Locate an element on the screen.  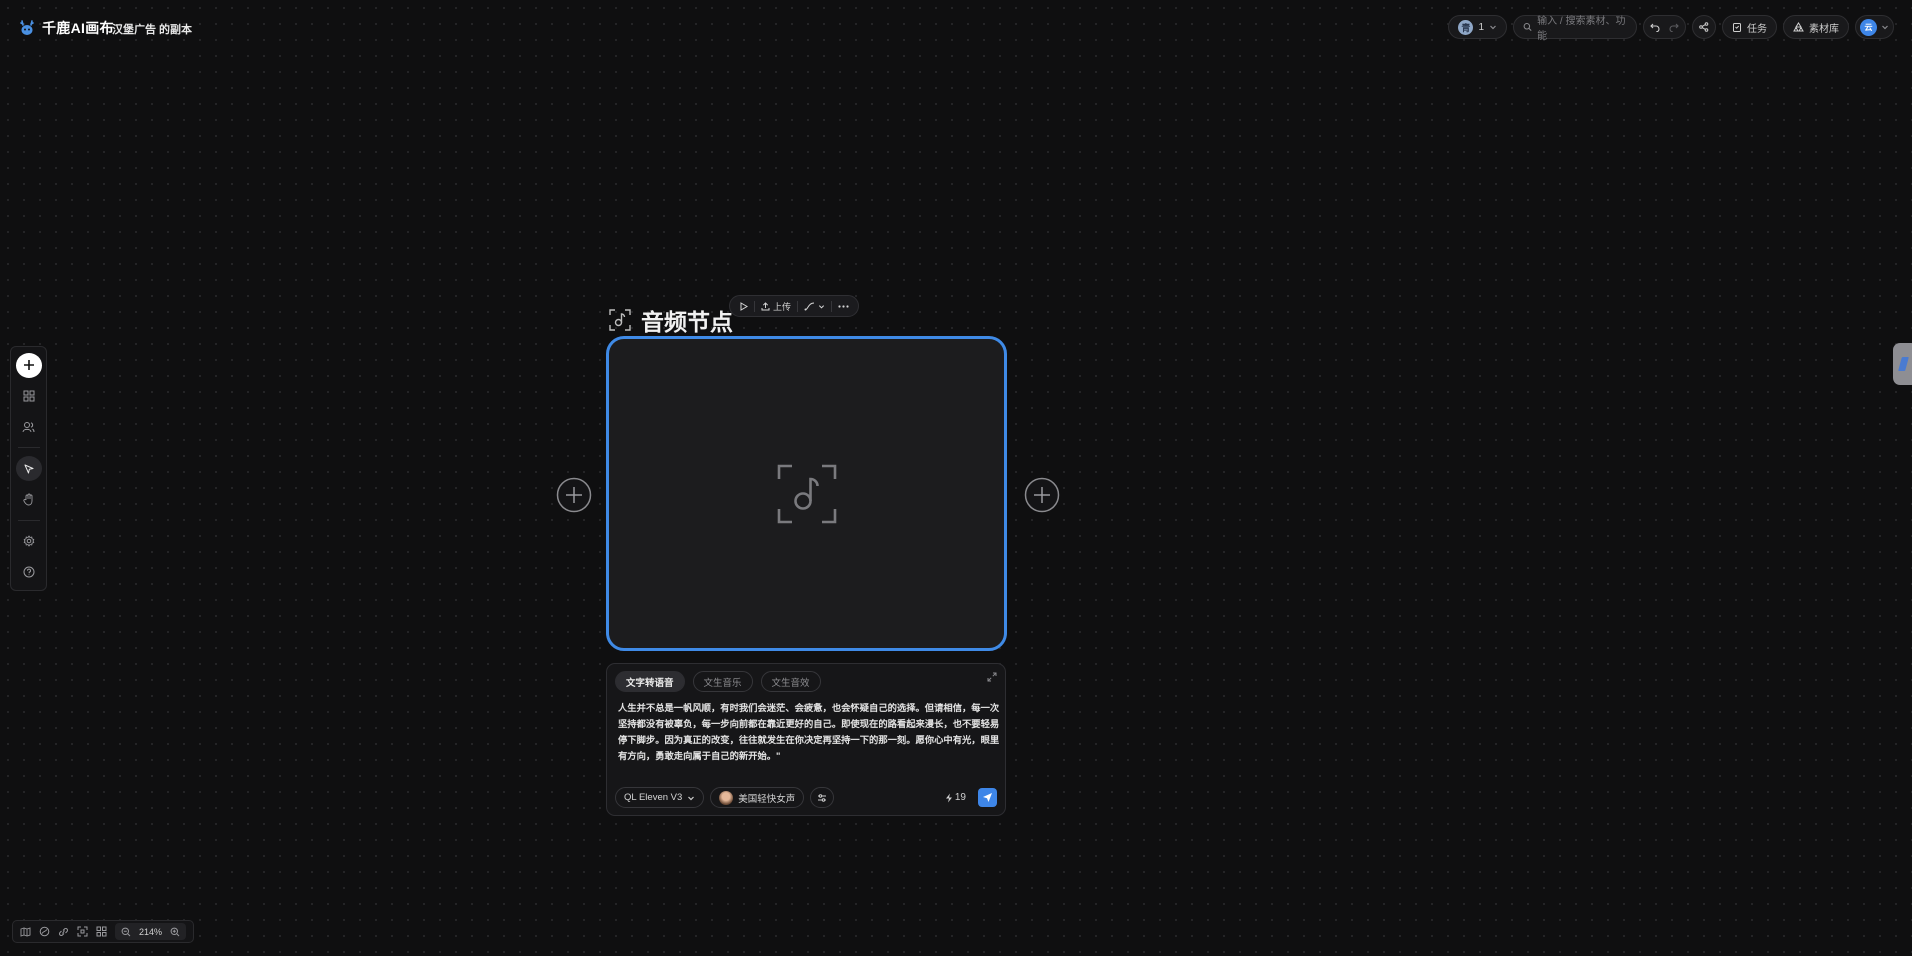
generation-tabs: 文字转语音 文生音乐 文生音效 is located at coordinates (718, 681).